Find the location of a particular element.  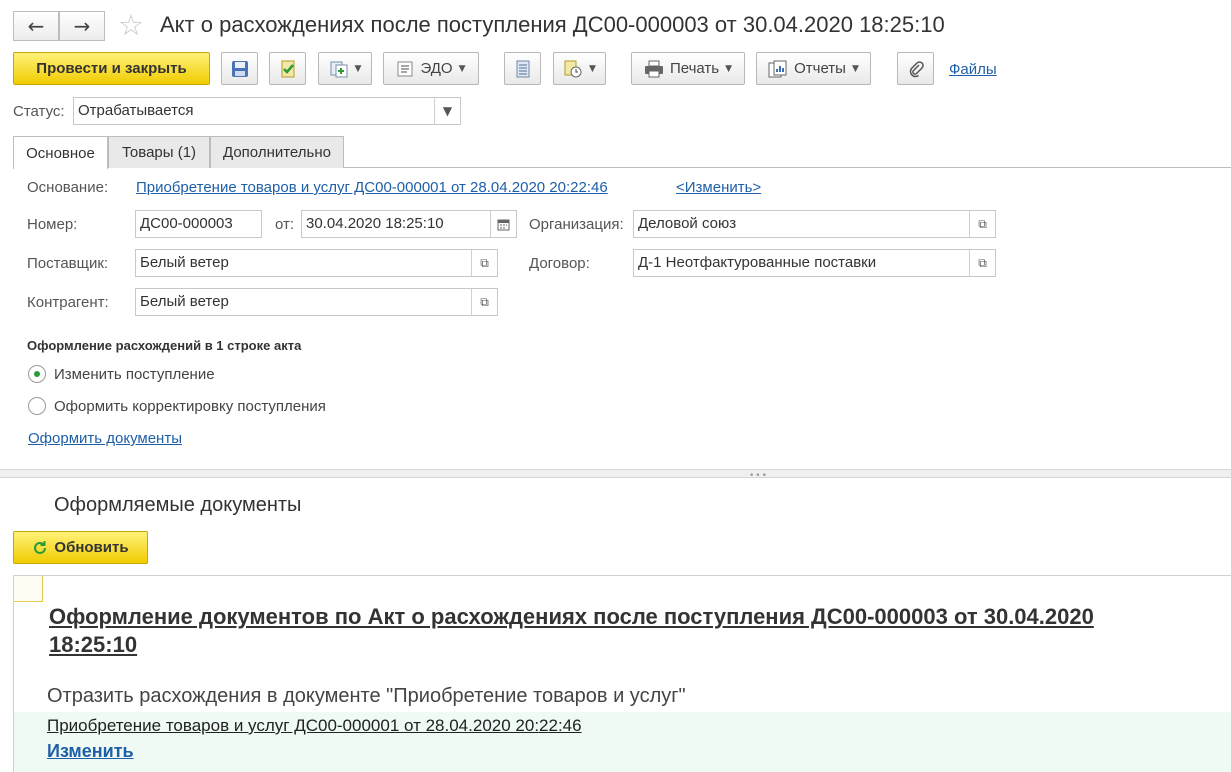

status-value: Отрабатывается is located at coordinates (136, 110).